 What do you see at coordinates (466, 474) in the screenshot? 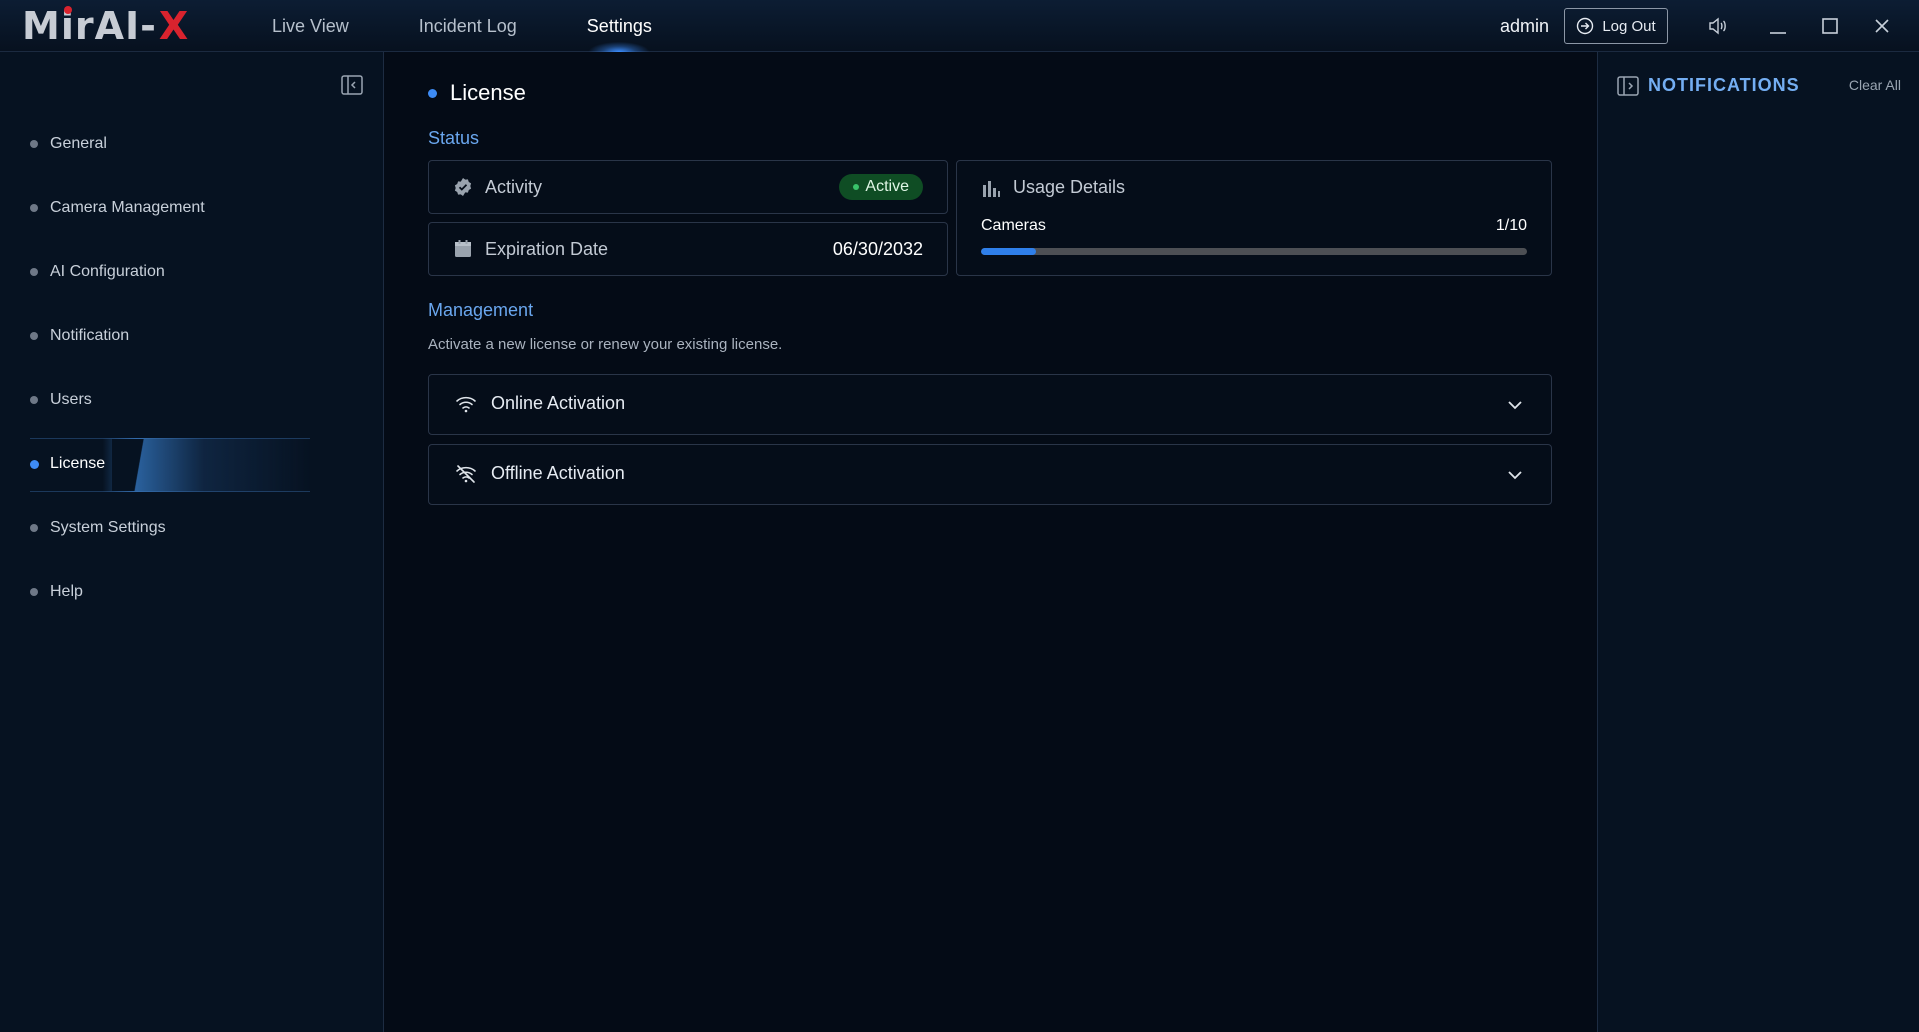
I see `wifi-off-icon` at bounding box center [466, 474].